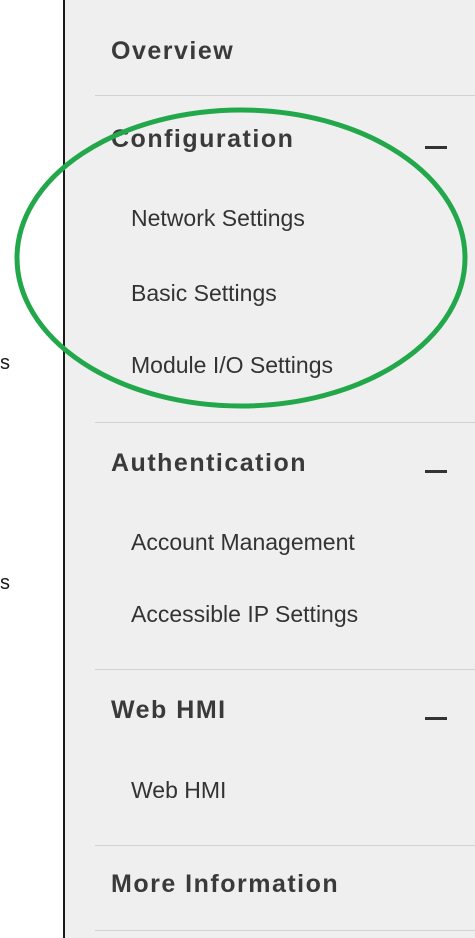 This screenshot has height=938, width=475. Describe the element at coordinates (178, 790) in the screenshot. I see `menu-item-web-hmi: Web HMI` at that location.